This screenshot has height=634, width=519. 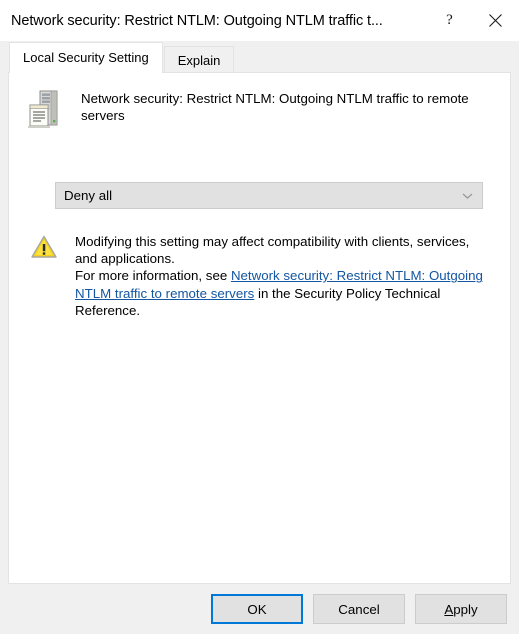 What do you see at coordinates (44, 247) in the screenshot?
I see `warning-triangle-icon` at bounding box center [44, 247].